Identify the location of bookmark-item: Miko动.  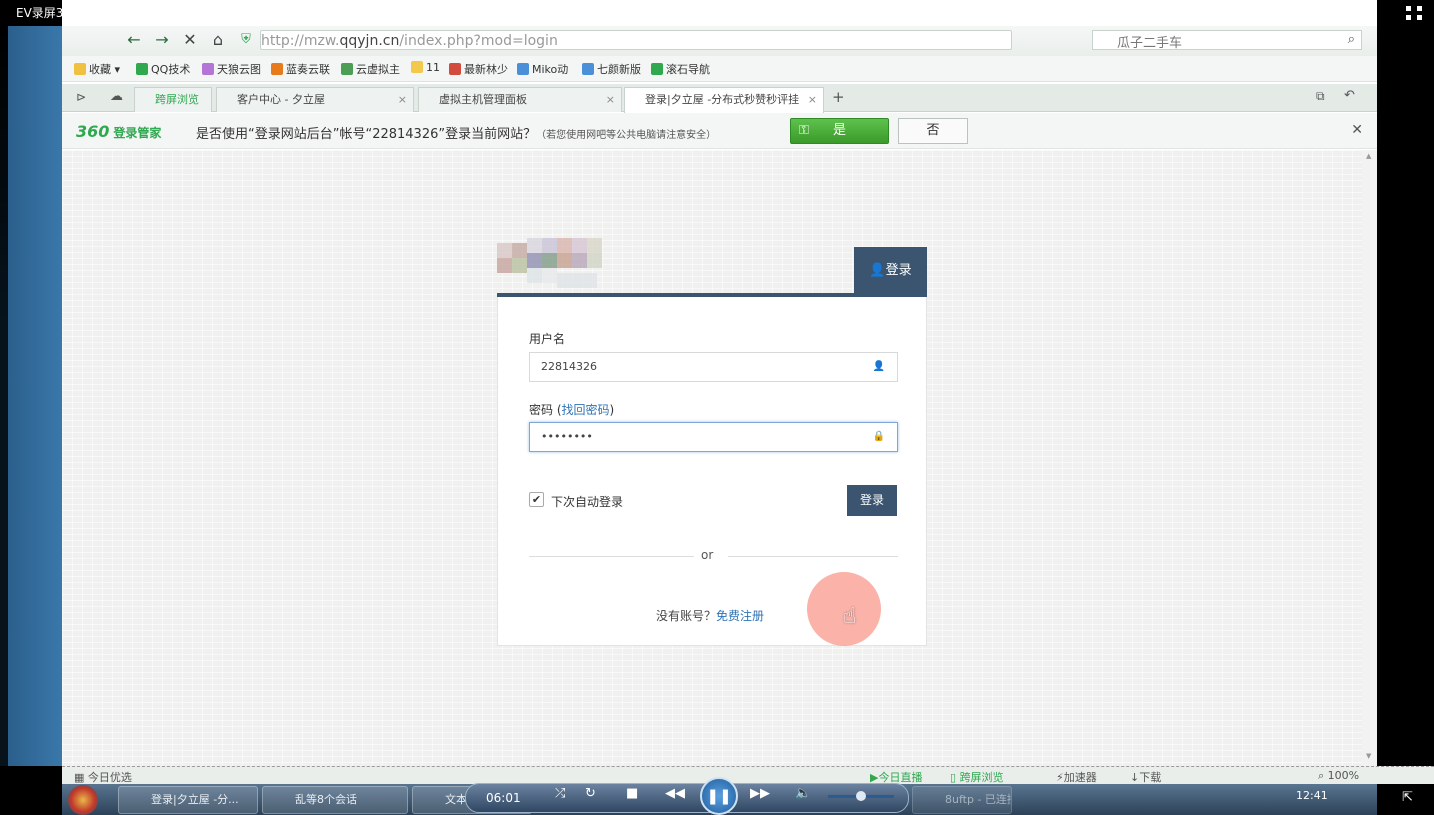
(542, 69).